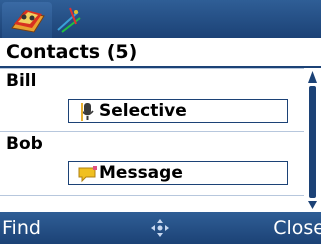  I want to click on find-softkey: Find, so click(21, 228).